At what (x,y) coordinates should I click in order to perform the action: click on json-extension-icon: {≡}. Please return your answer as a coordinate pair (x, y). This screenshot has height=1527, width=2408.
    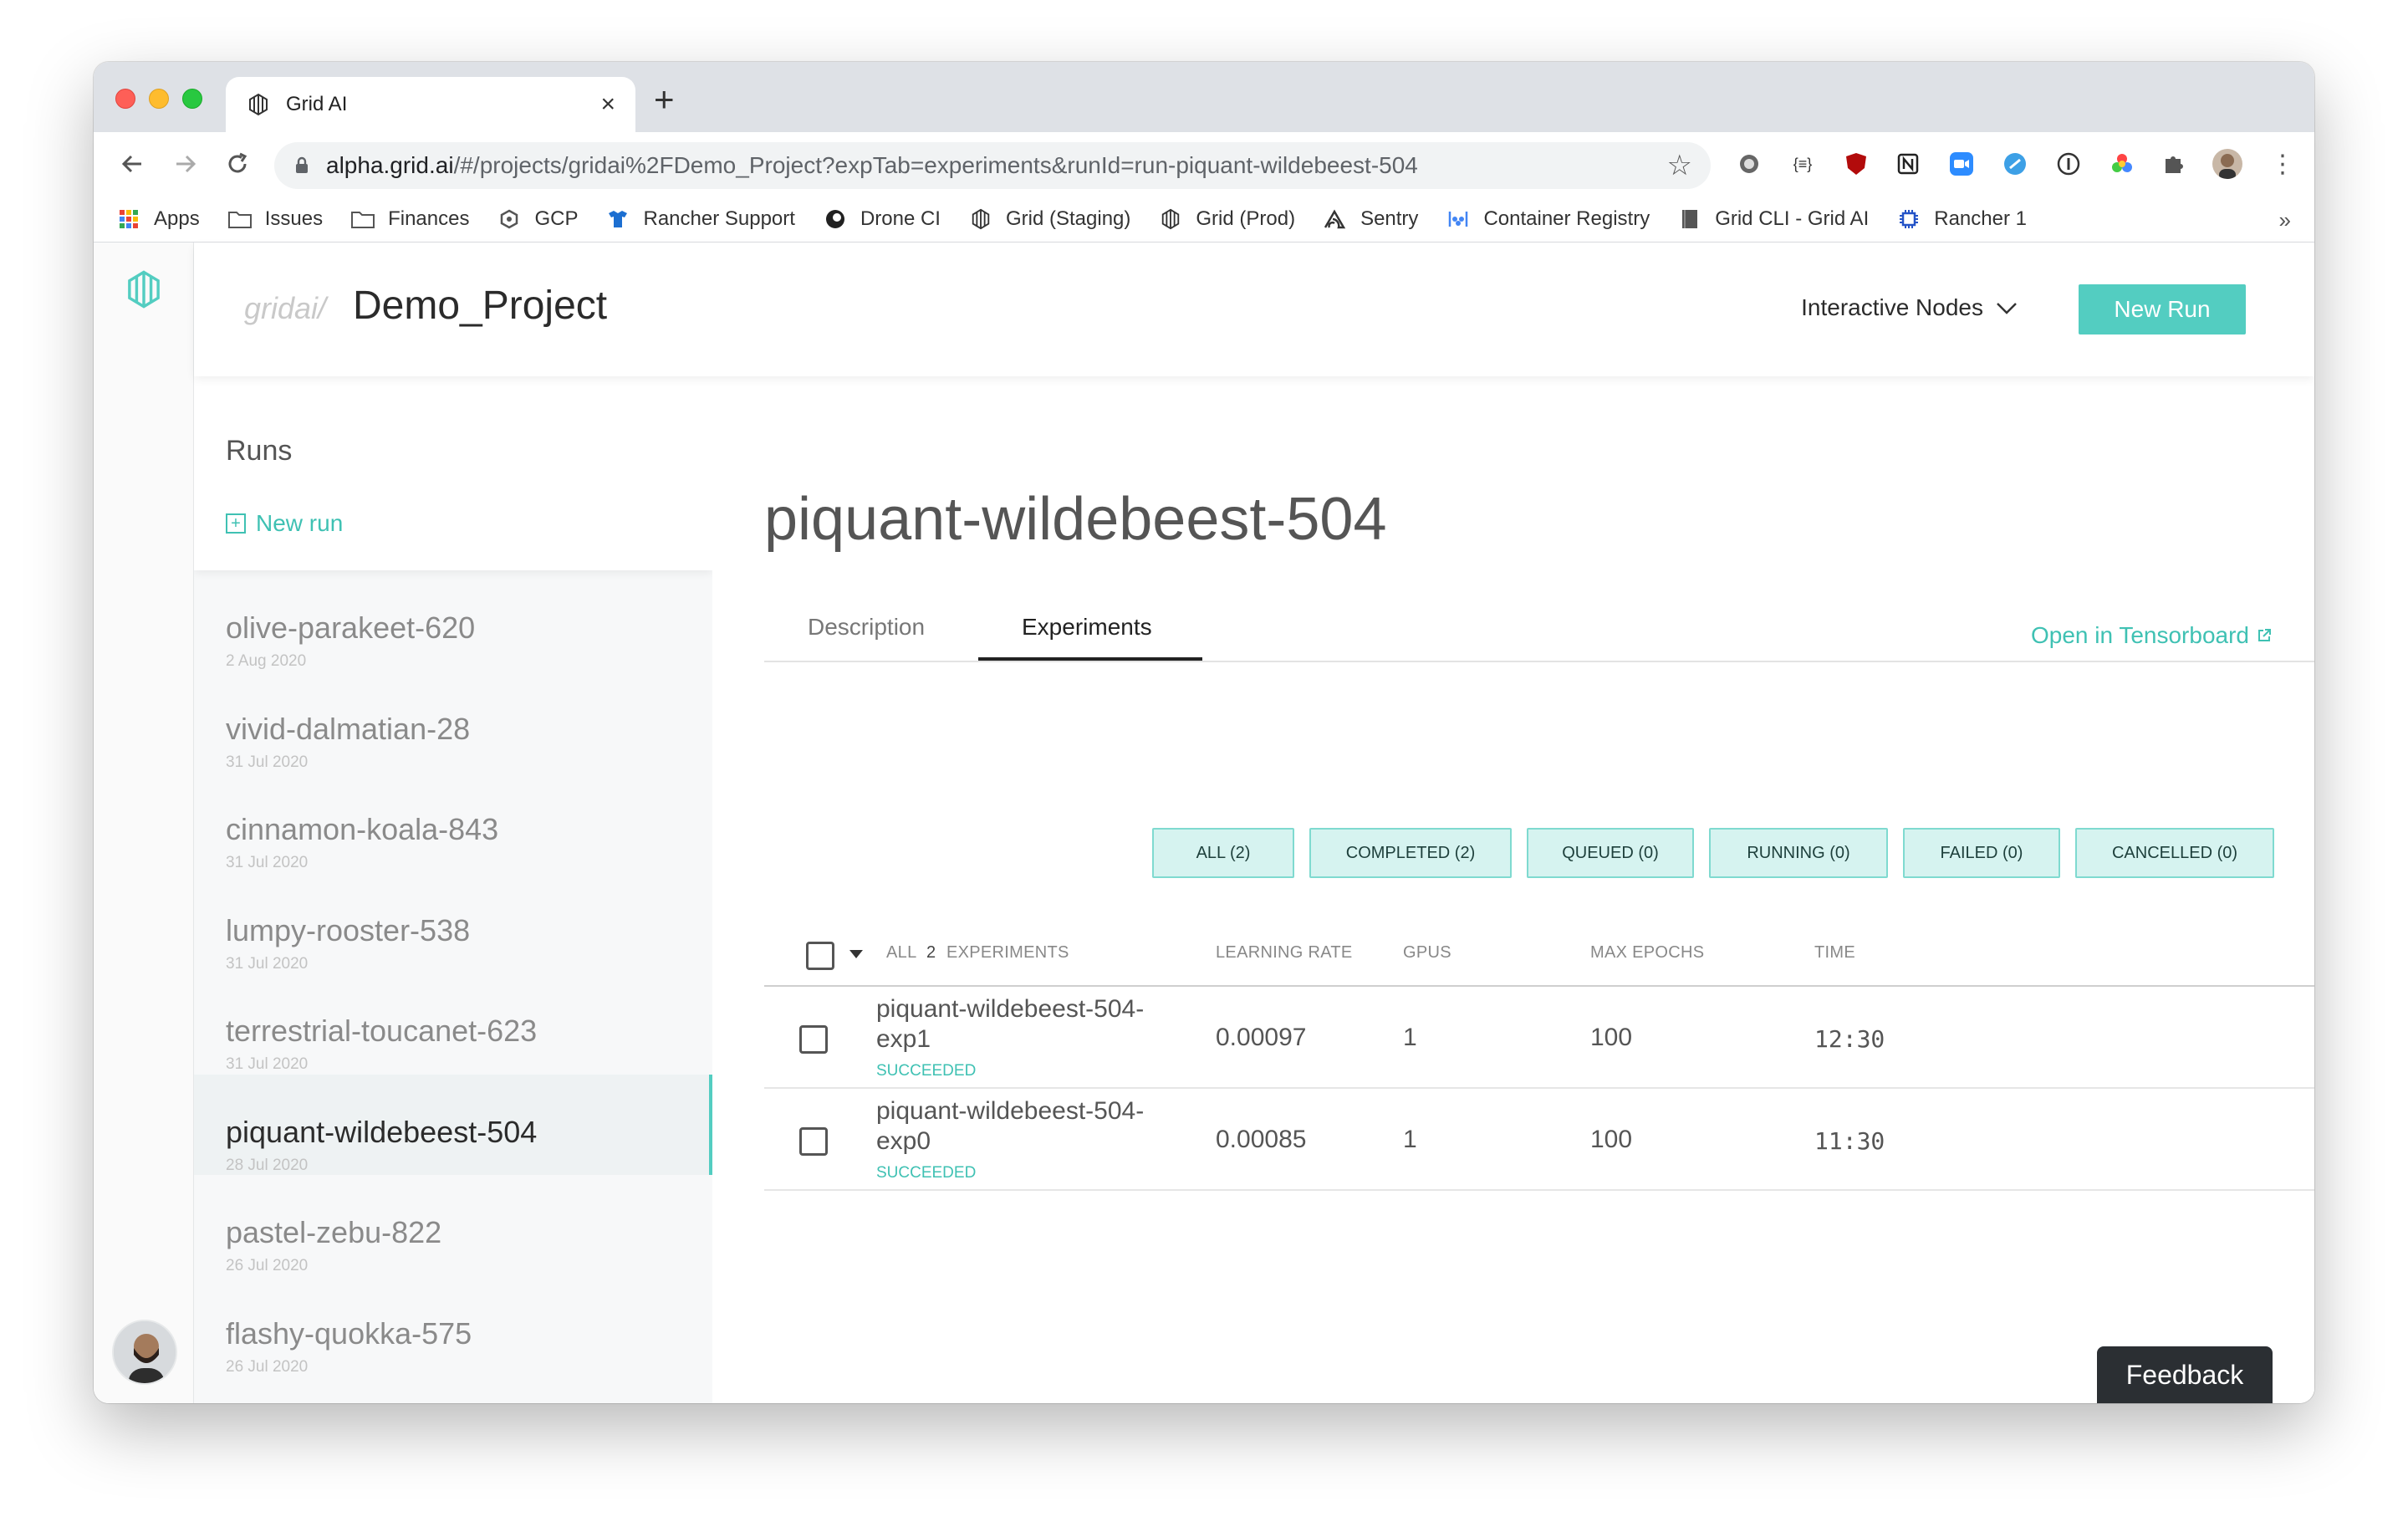
    Looking at the image, I should click on (1803, 164).